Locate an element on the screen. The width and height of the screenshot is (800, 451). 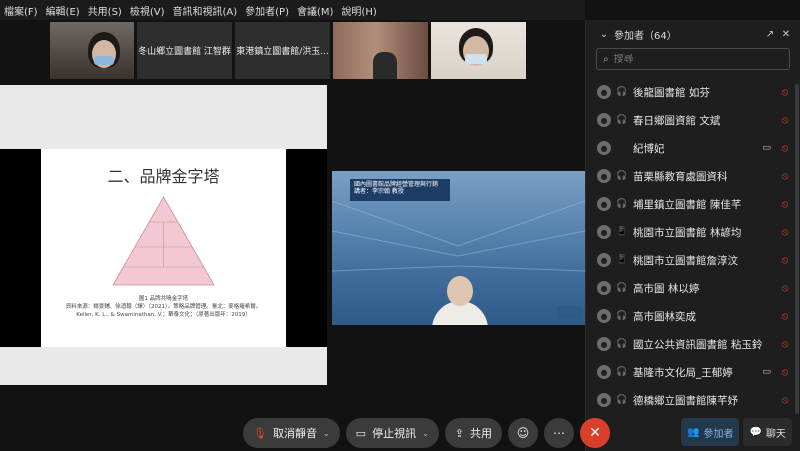
close-icon: ✕ is located at coordinates (786, 34).